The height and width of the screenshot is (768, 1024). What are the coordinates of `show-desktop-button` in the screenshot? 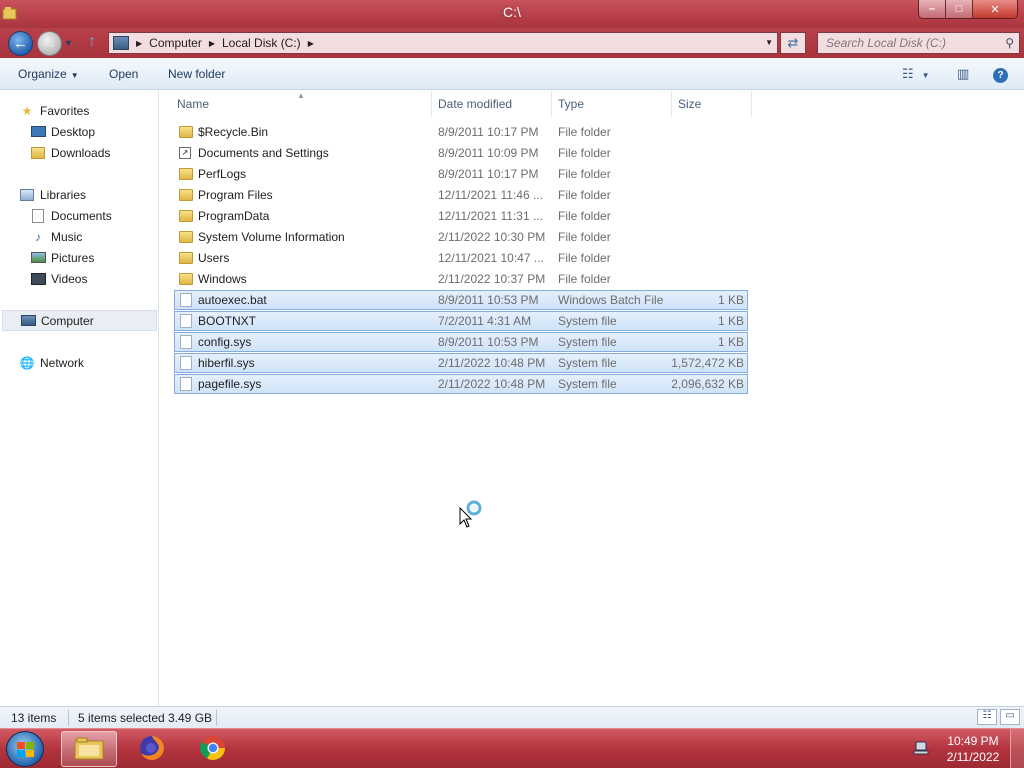 It's located at (1017, 748).